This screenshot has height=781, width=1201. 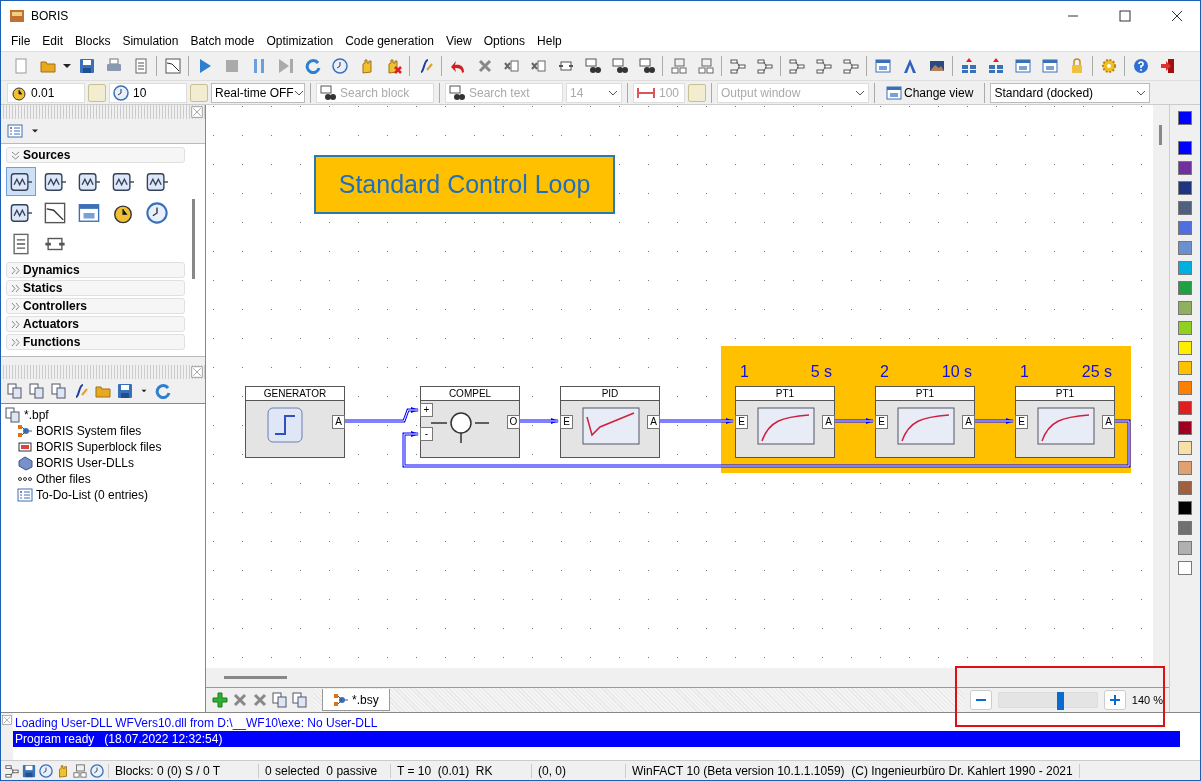 What do you see at coordinates (511, 66) in the screenshot?
I see `disconnect-left-icon` at bounding box center [511, 66].